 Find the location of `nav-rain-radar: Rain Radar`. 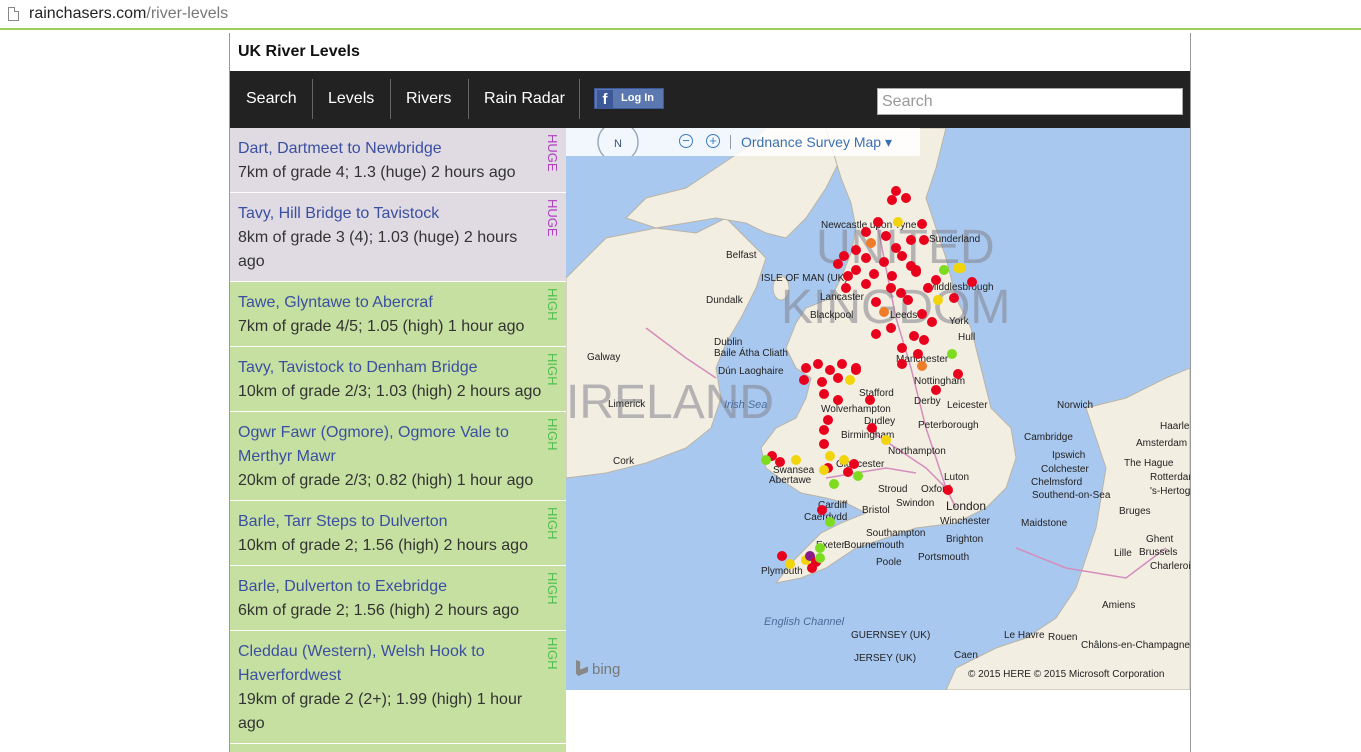

nav-rain-radar: Rain Radar is located at coordinates (524, 99).